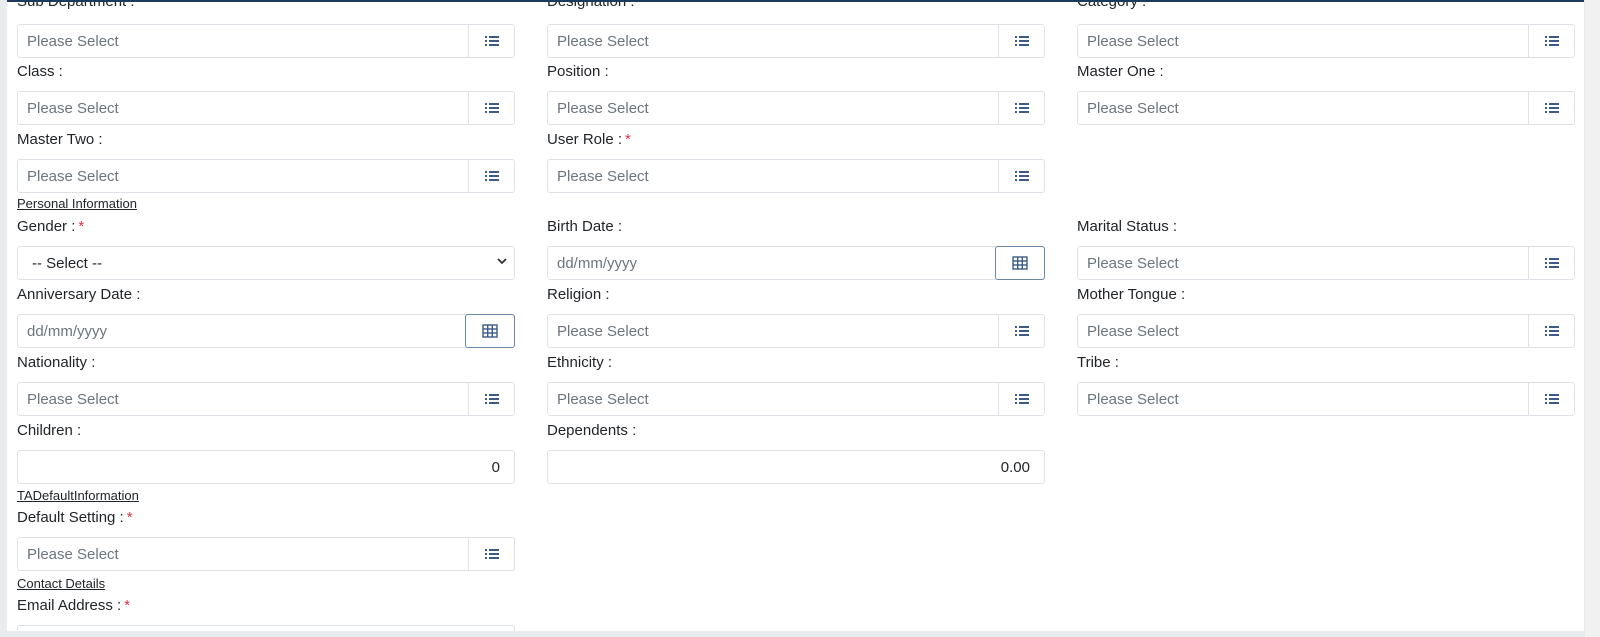  I want to click on birth-date-input: dd/mm/yyyy, so click(796, 263).